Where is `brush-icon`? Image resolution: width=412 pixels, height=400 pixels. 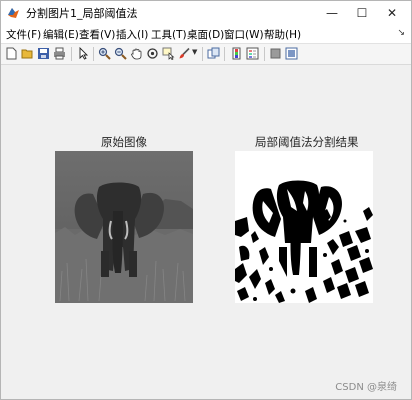
brush-icon is located at coordinates (184, 53).